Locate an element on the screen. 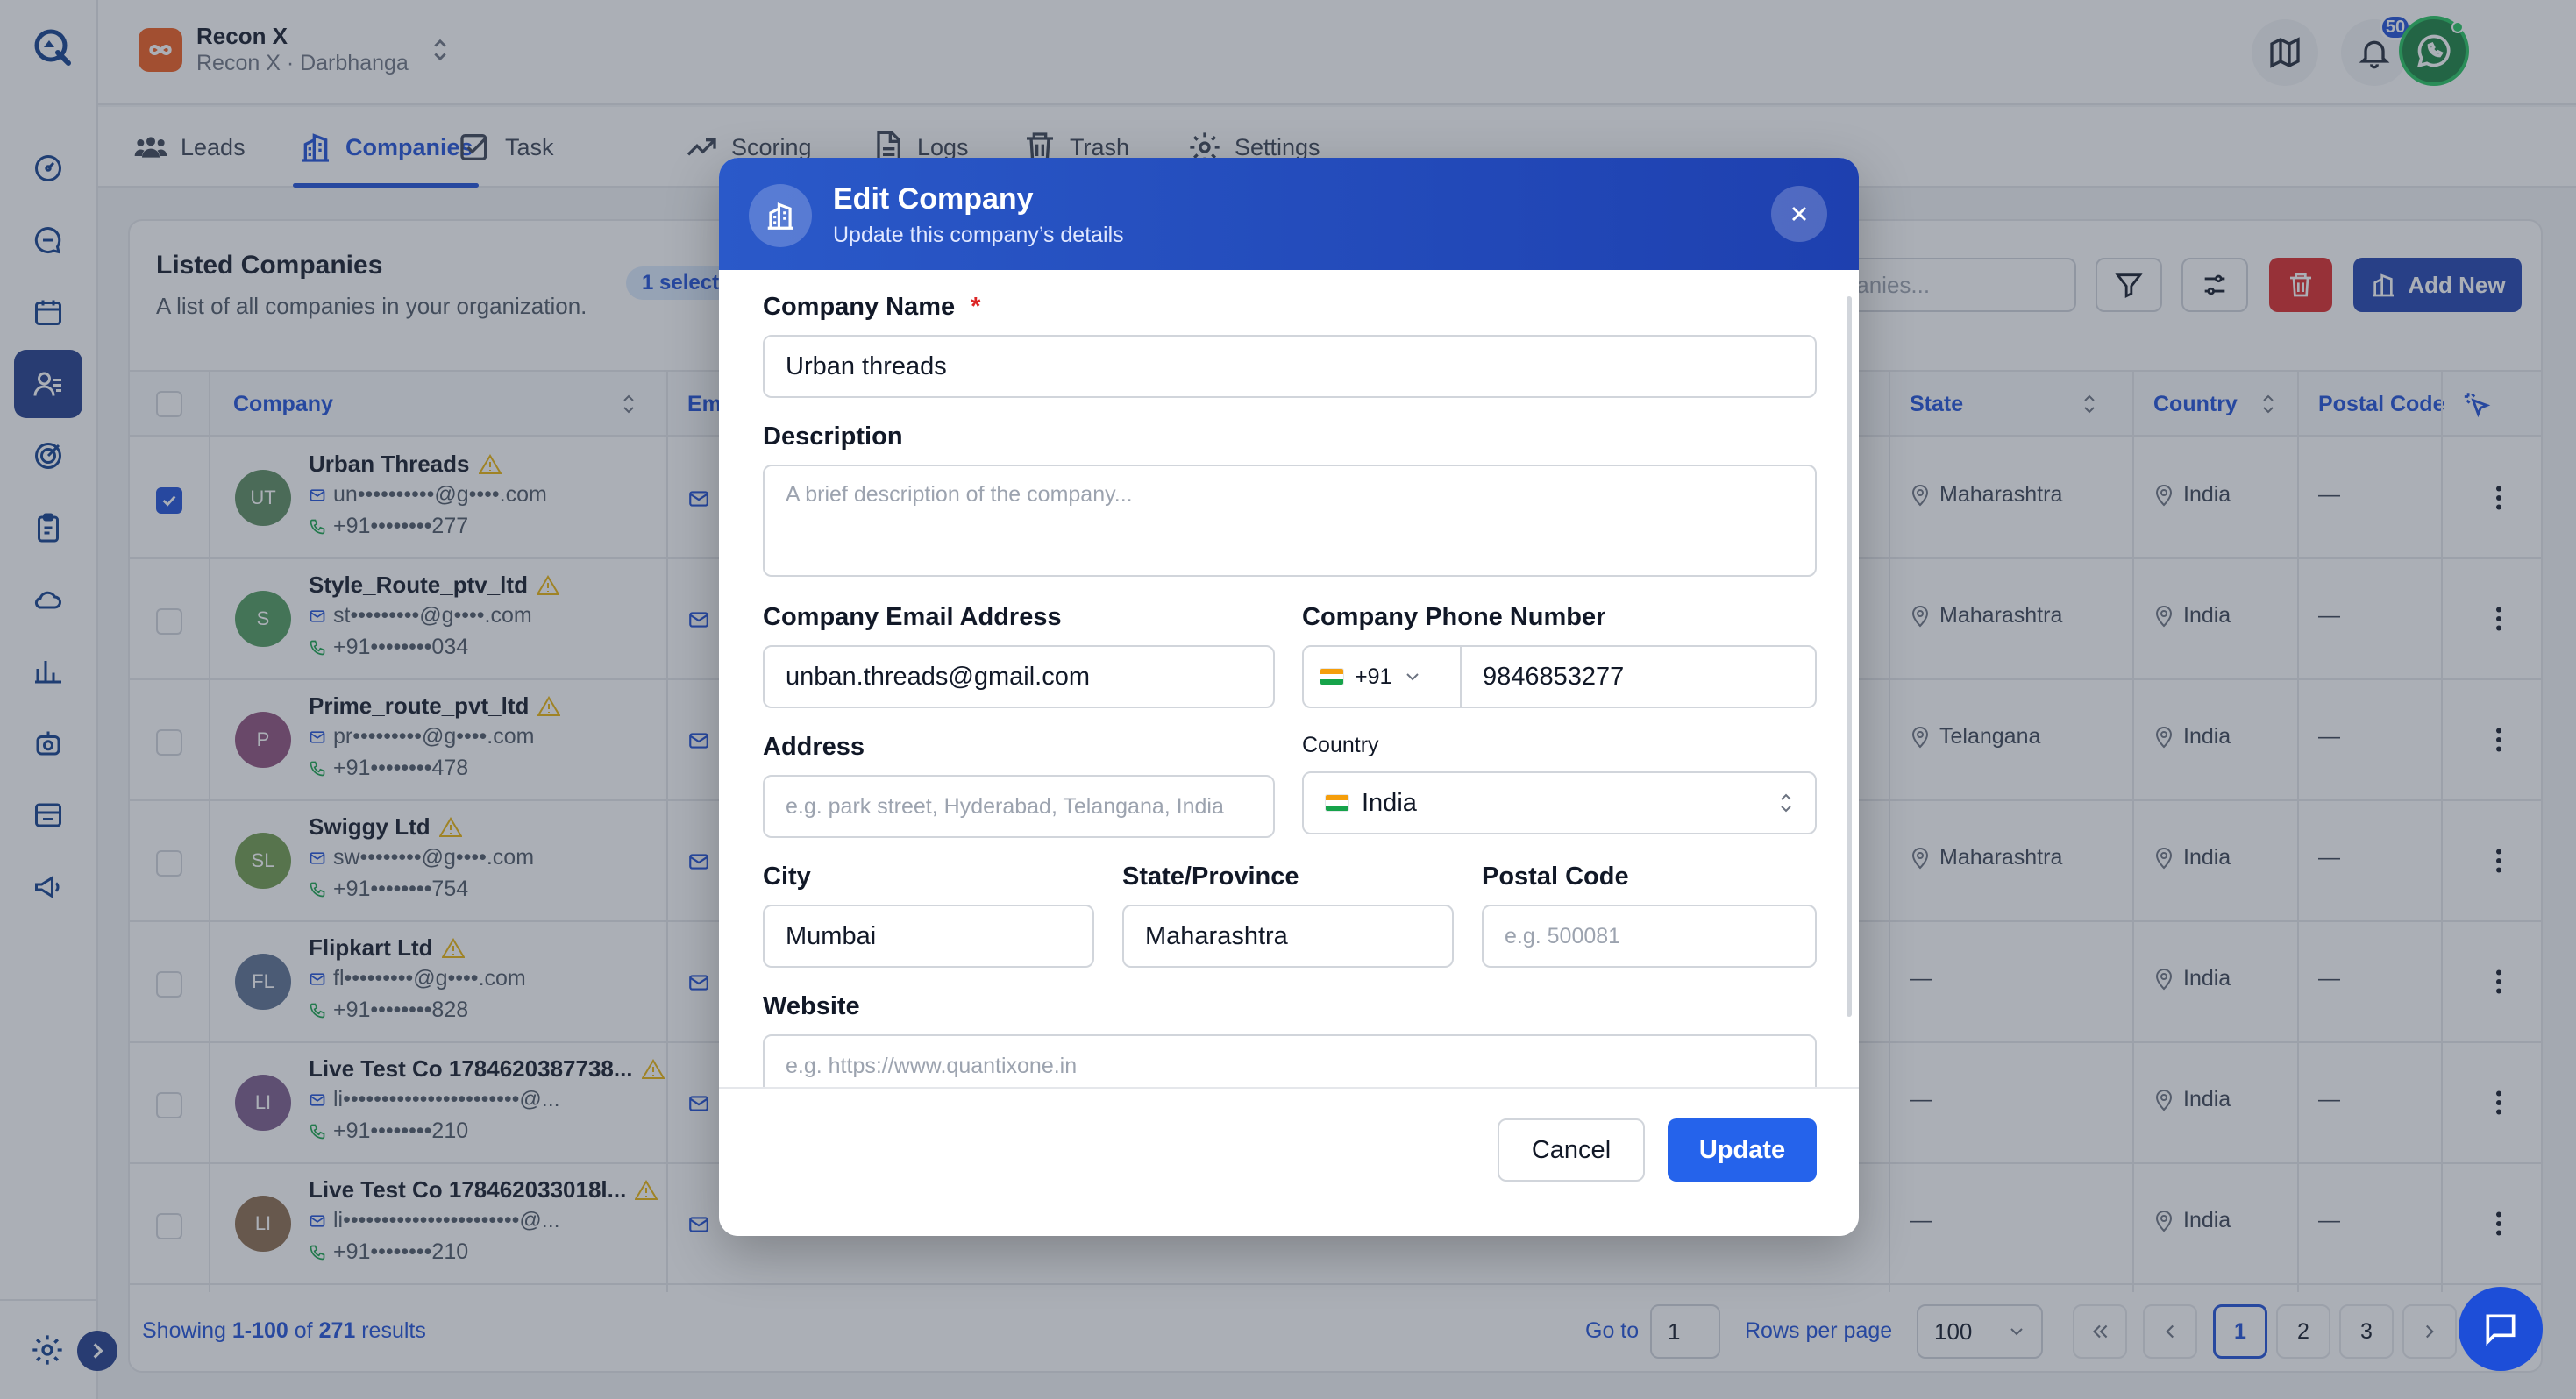  country-value: India is located at coordinates (1389, 802).